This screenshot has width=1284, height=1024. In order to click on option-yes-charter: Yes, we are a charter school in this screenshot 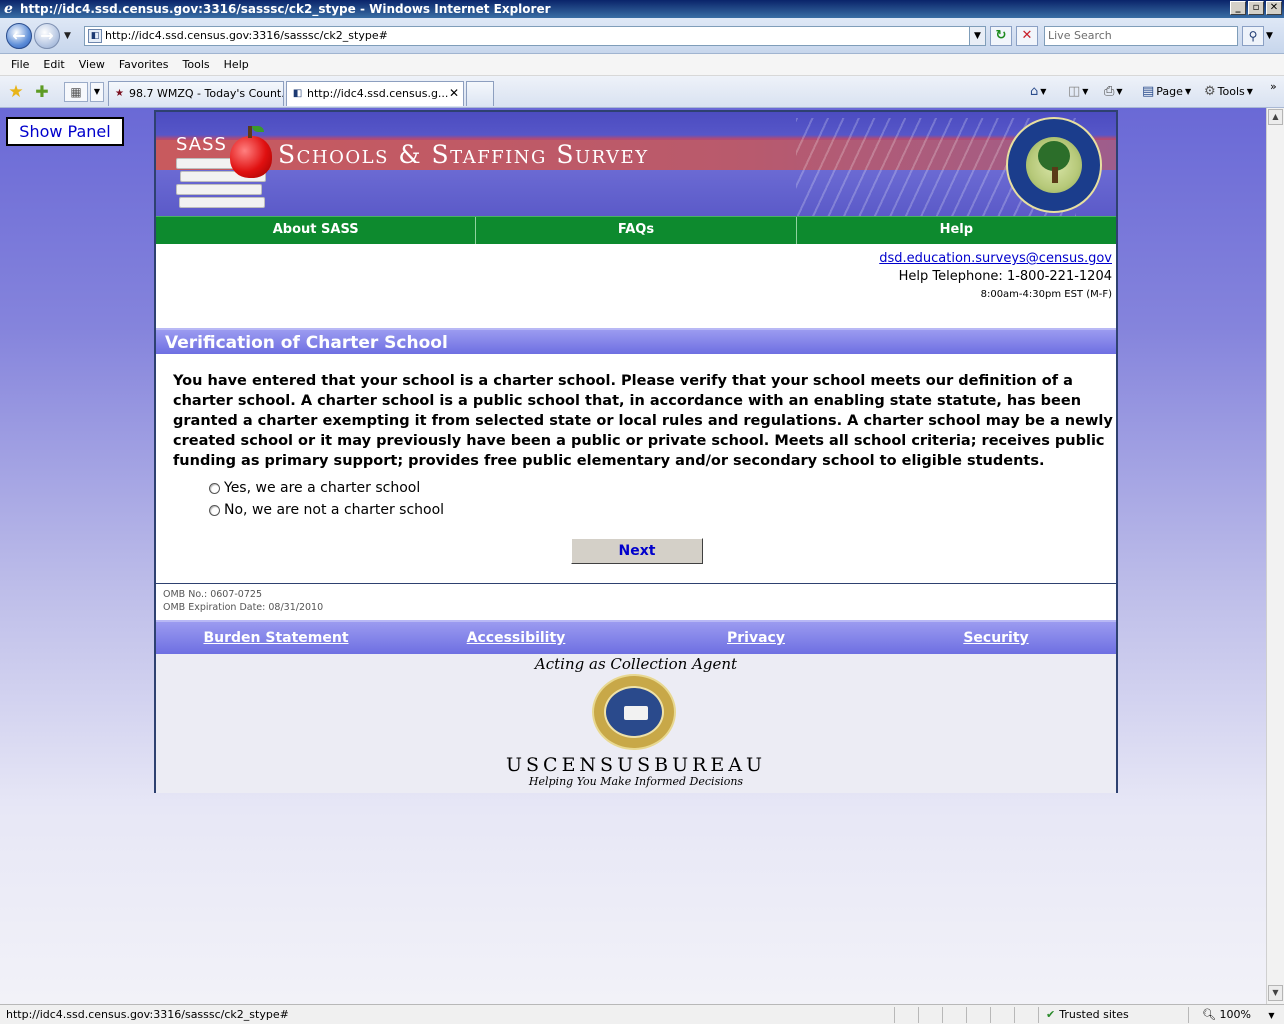, I will do `click(314, 488)`.